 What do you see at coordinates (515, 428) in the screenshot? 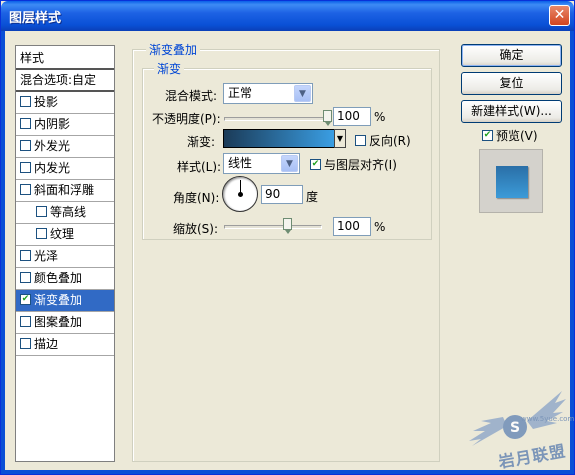
I see `svg-text: S` at bounding box center [515, 428].